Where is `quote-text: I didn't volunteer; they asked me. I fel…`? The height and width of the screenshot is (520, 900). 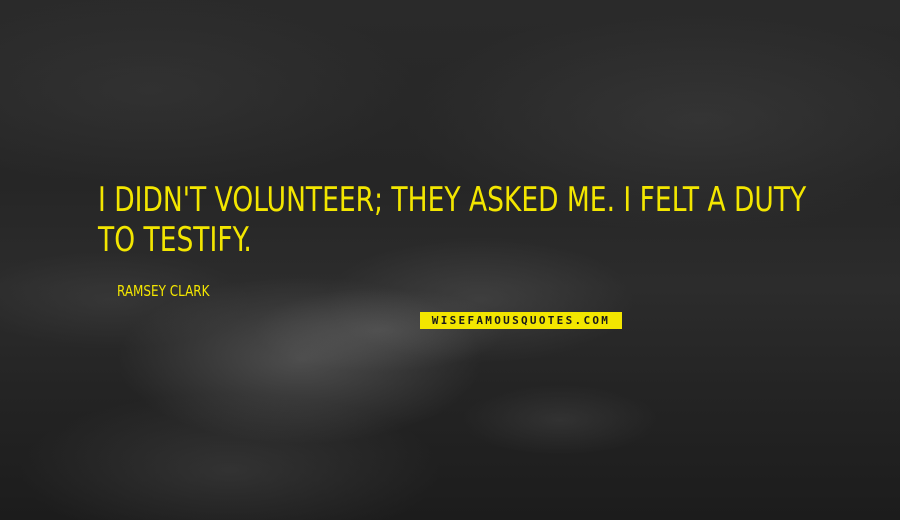
quote-text: I didn't volunteer; they asked me. I fel… is located at coordinates (452, 220).